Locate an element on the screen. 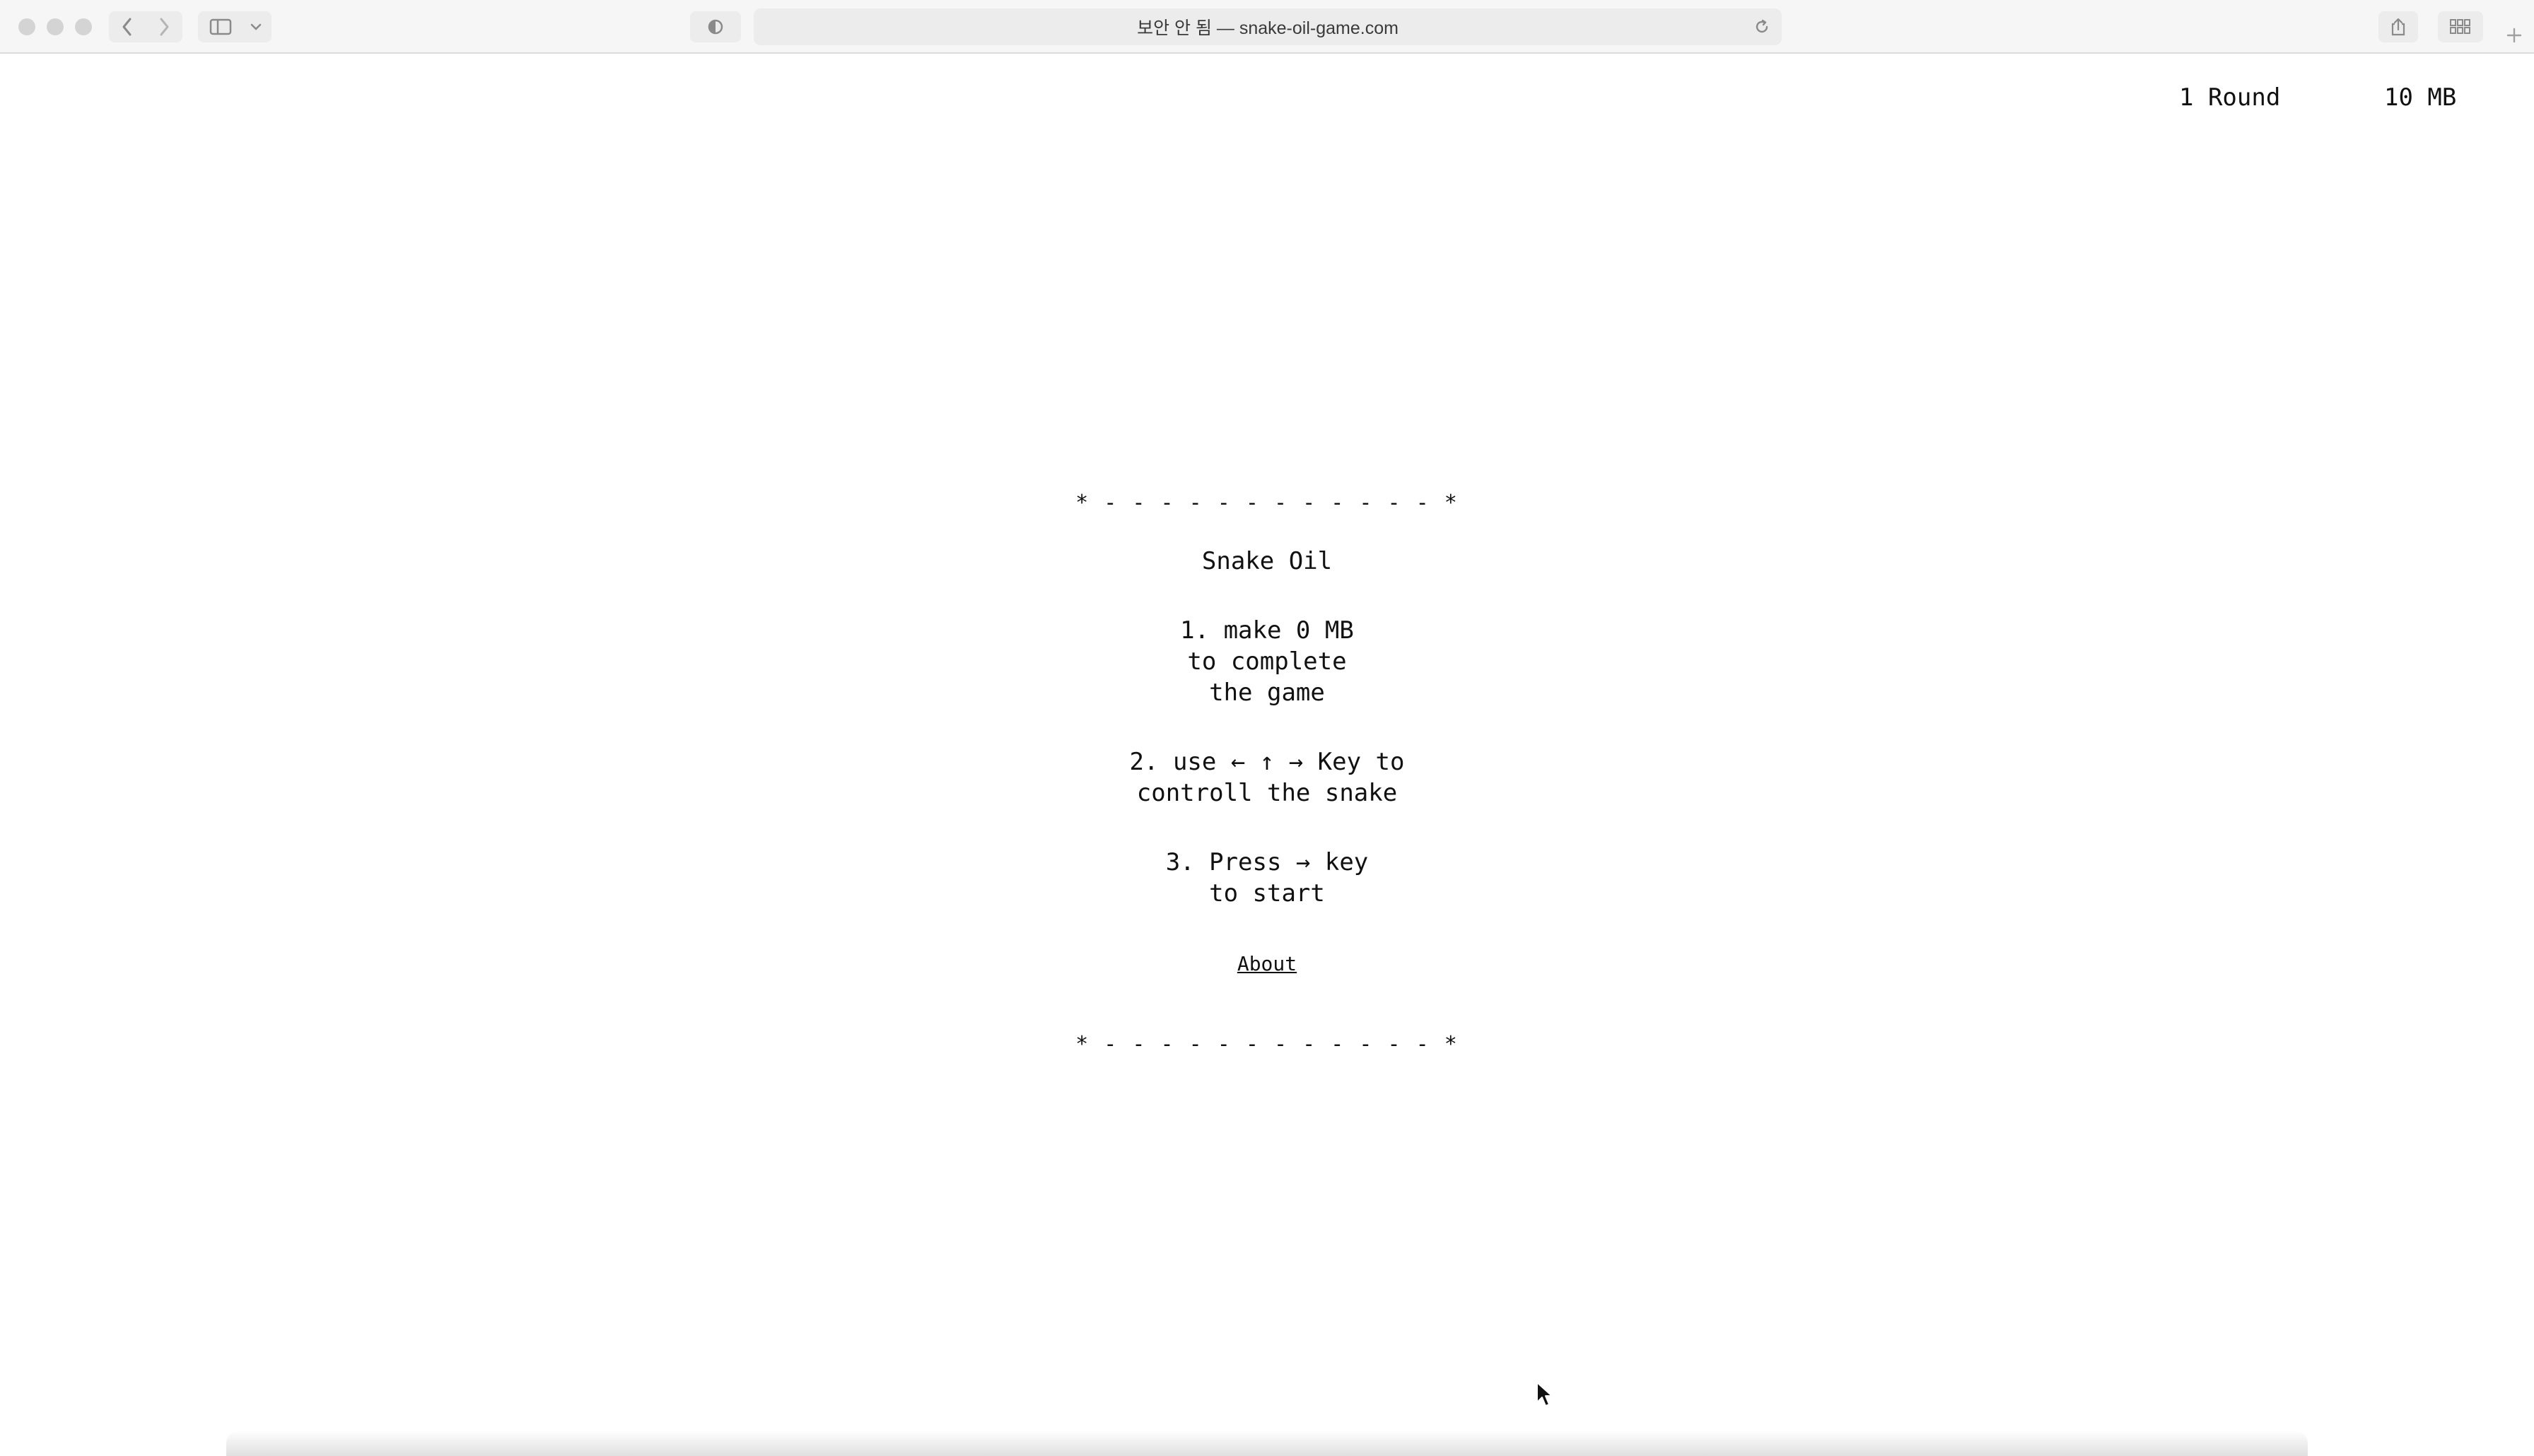 The width and height of the screenshot is (2534, 1456). bottom-shadow is located at coordinates (1267, 1444).